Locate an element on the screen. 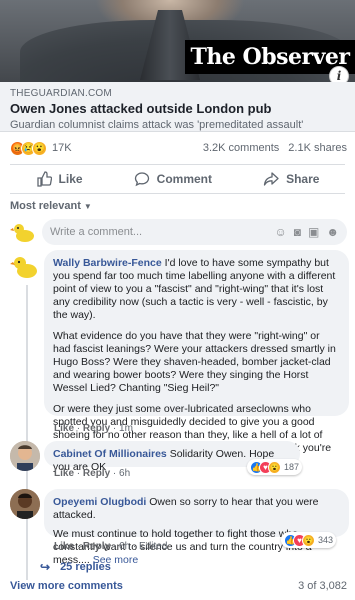 The height and width of the screenshot is (600, 355). publisher-logo-text: The Observer is located at coordinates (270, 57).